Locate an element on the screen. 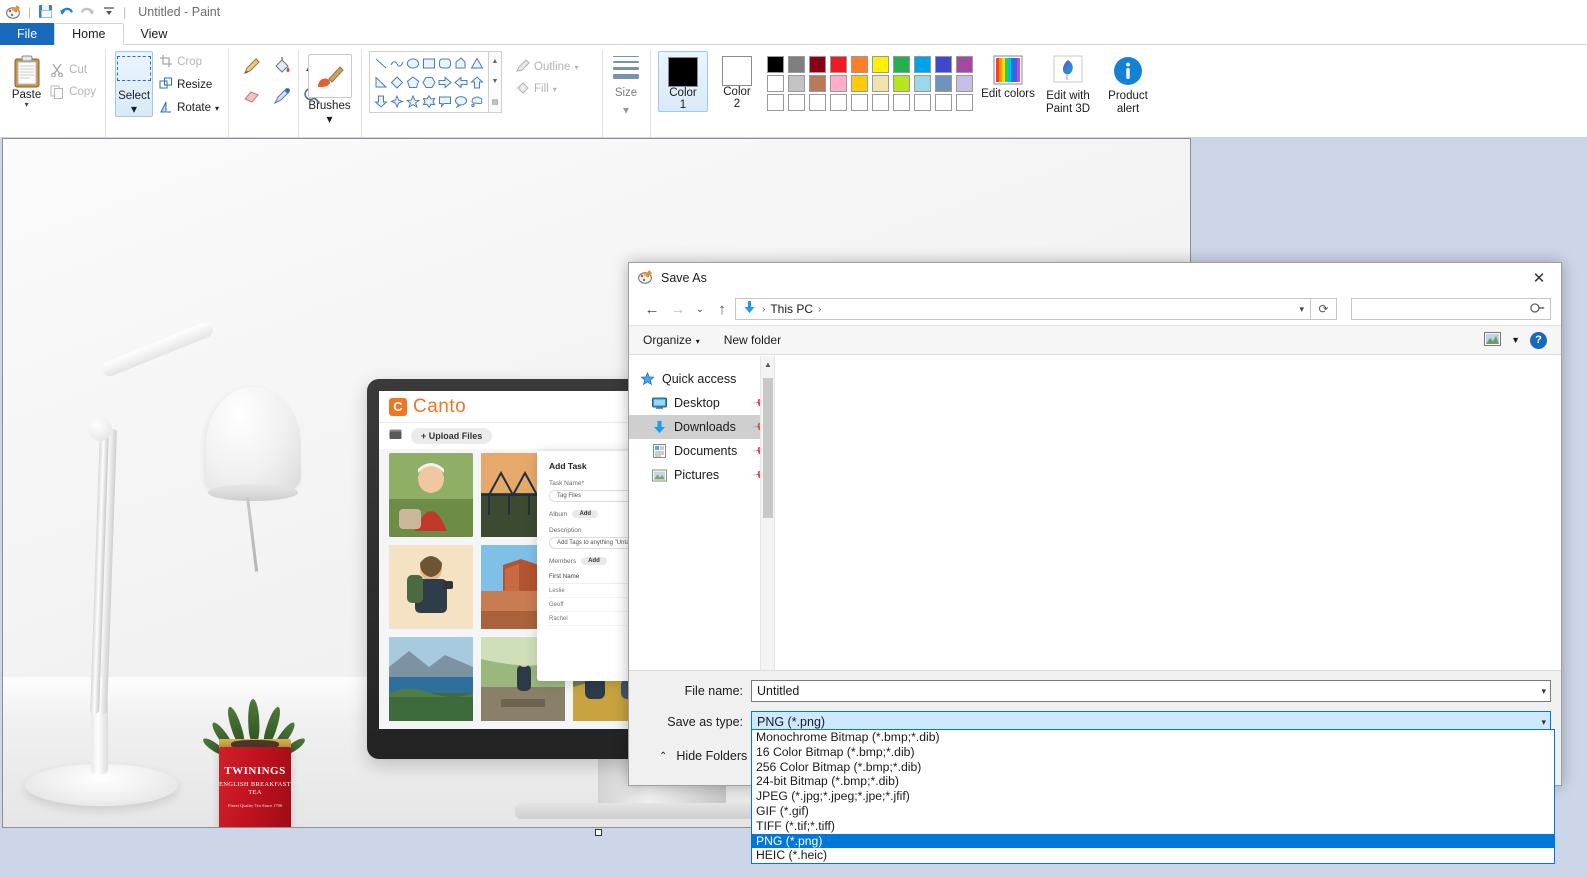 This screenshot has height=878, width=1587. color-1-button: Color 1 is located at coordinates (683, 81).